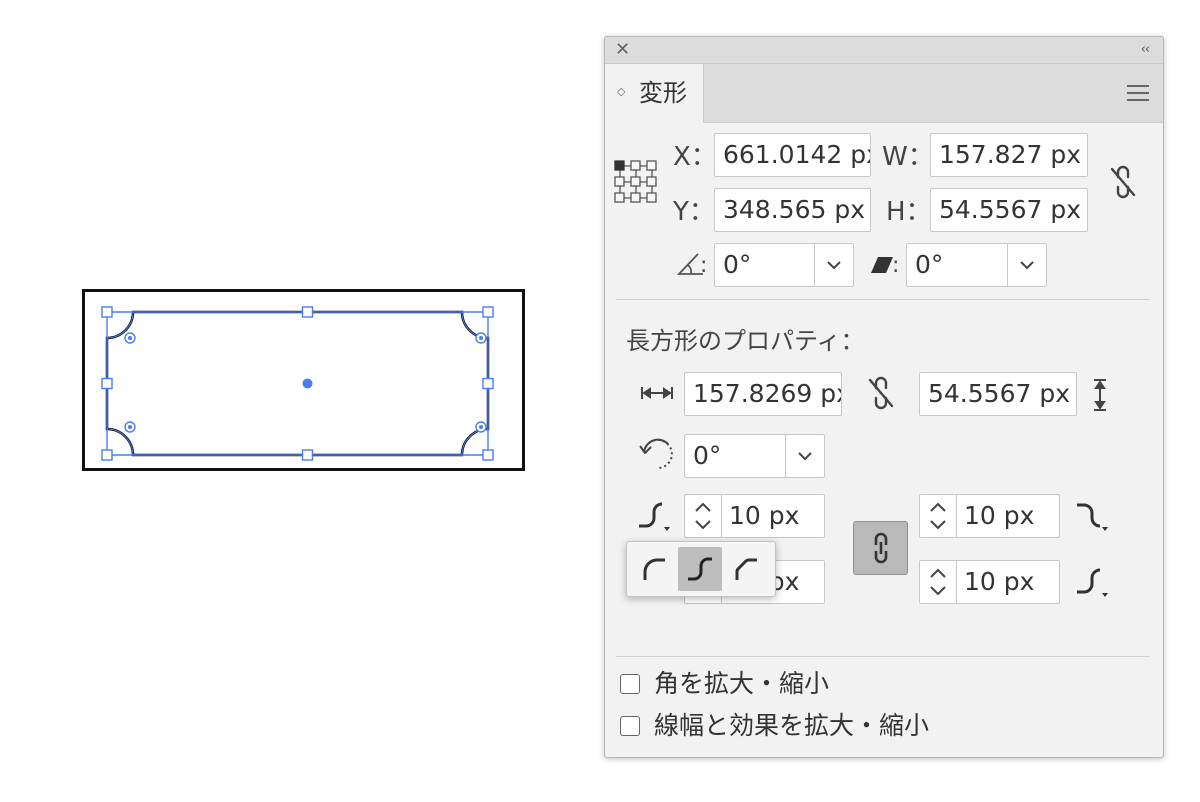 The image size is (1200, 802). Describe the element at coordinates (999, 515) in the screenshot. I see `corner-top-right-value: 10 px` at that location.